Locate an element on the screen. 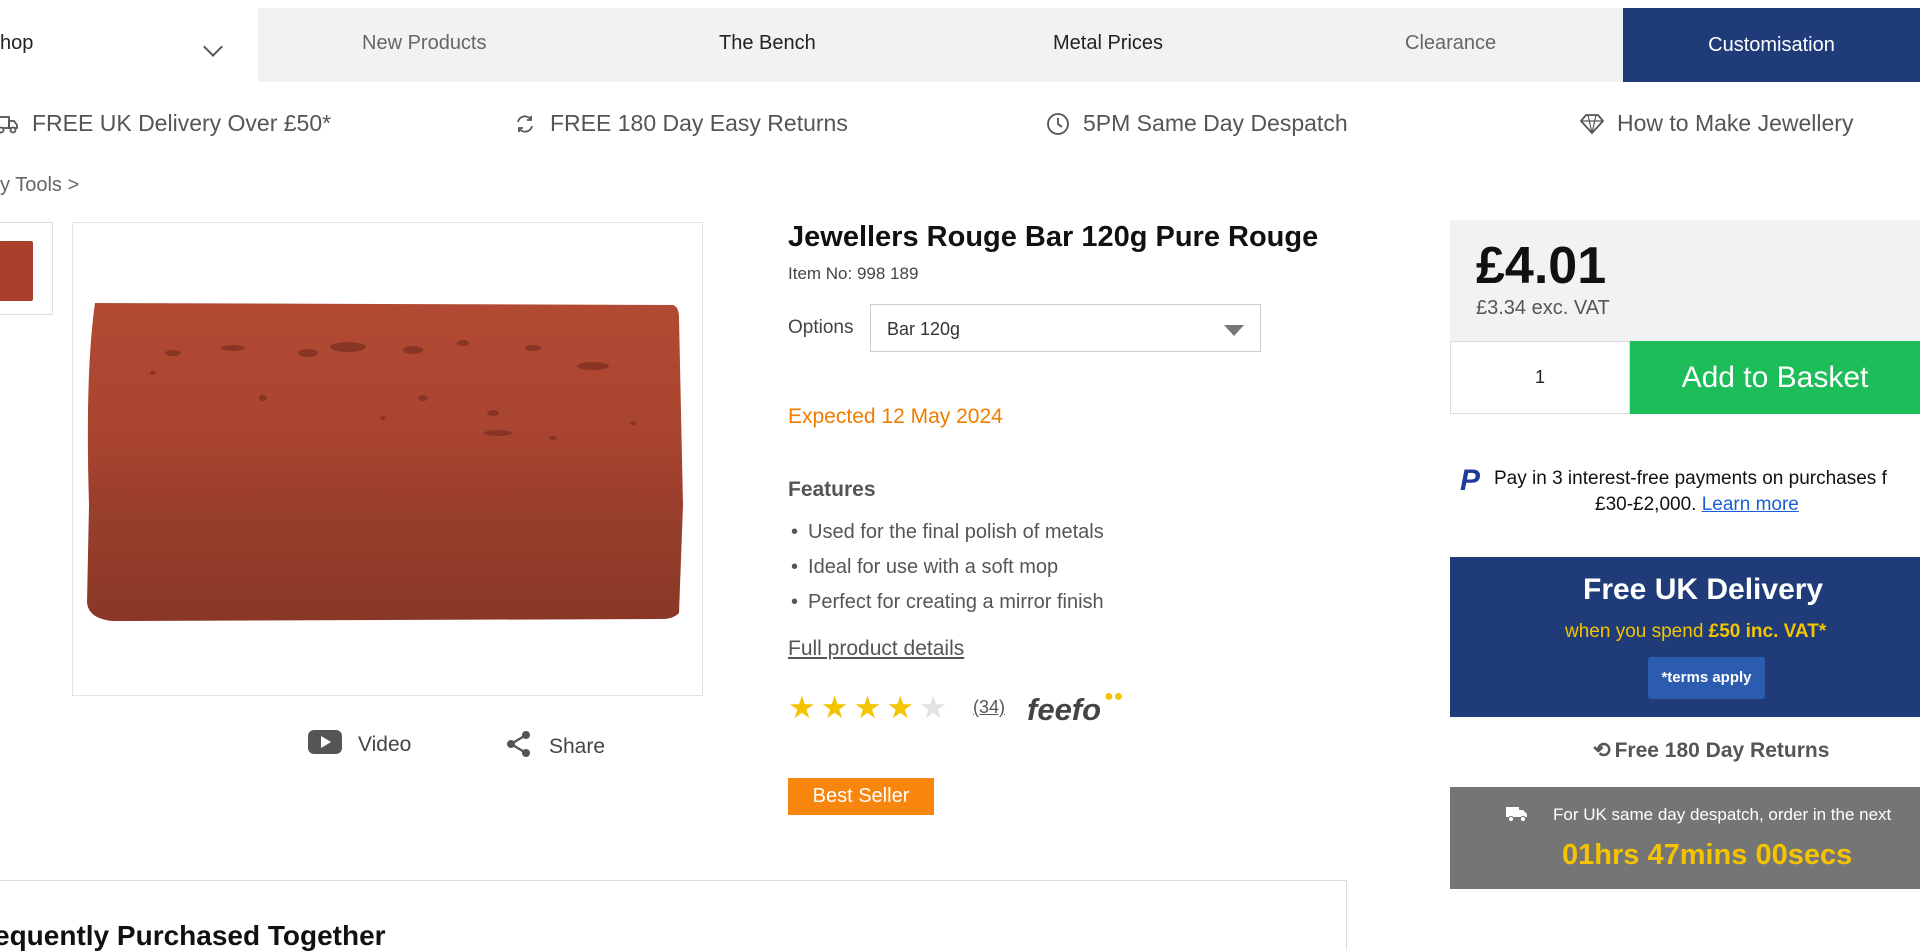  free-delivery-subtext: when you spend £50 inc. VAT* is located at coordinates (1695, 632).